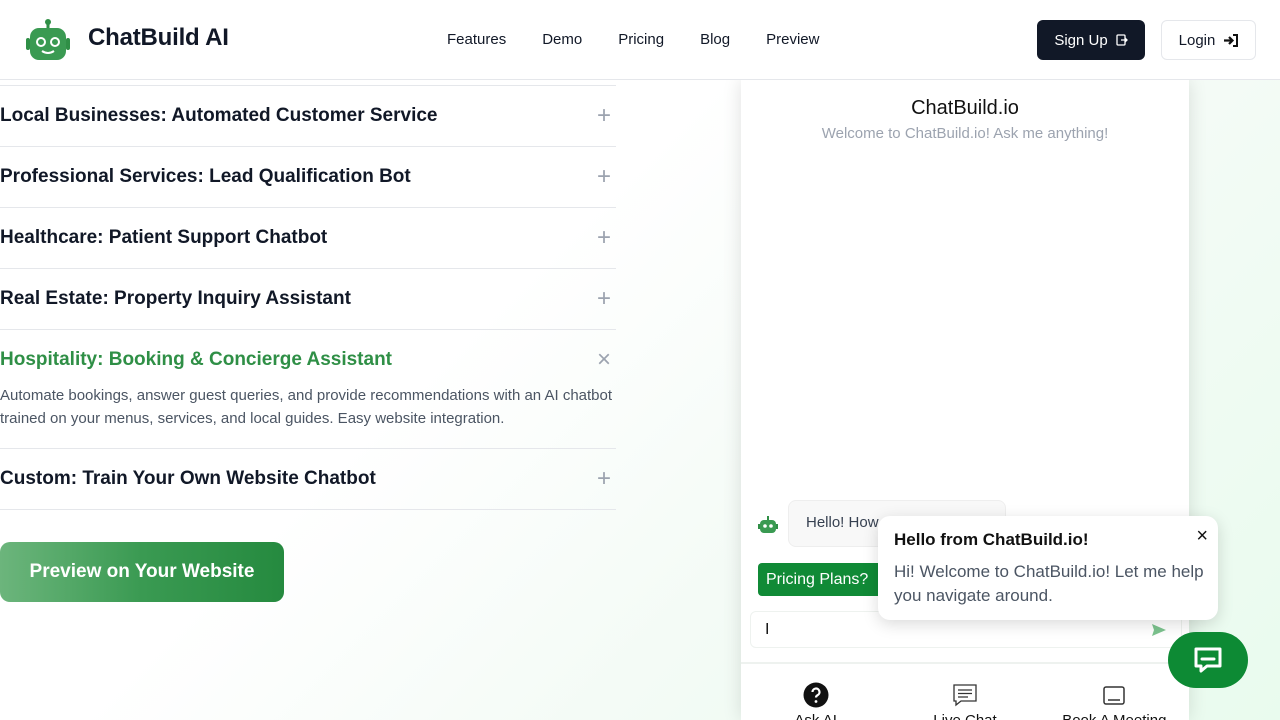 The image size is (1280, 720). I want to click on tab-live-chat: Live Chat, so click(964, 692).